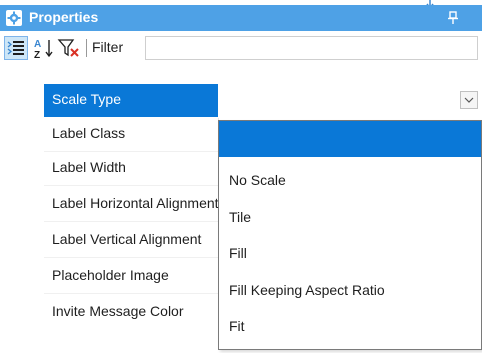 The width and height of the screenshot is (482, 353). Describe the element at coordinates (131, 134) in the screenshot. I see `property-name: Label Class` at that location.